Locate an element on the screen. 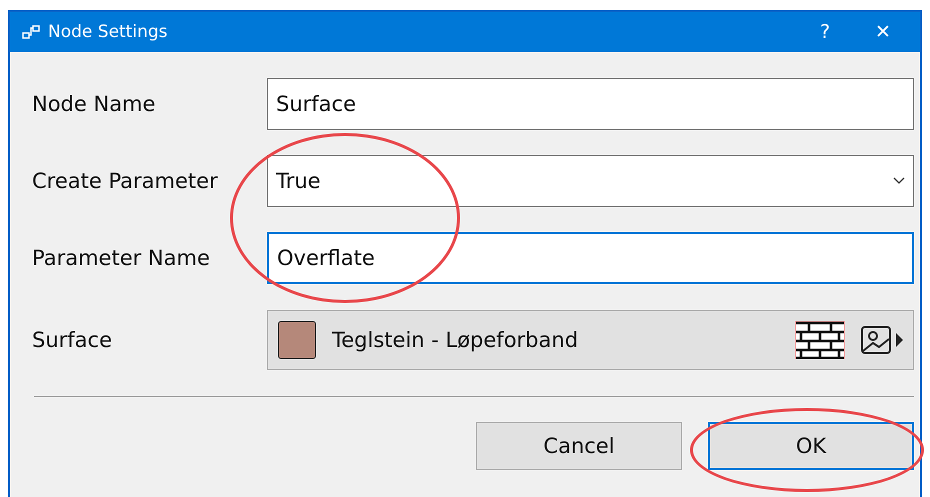  text-field: Surface is located at coordinates (590, 104).